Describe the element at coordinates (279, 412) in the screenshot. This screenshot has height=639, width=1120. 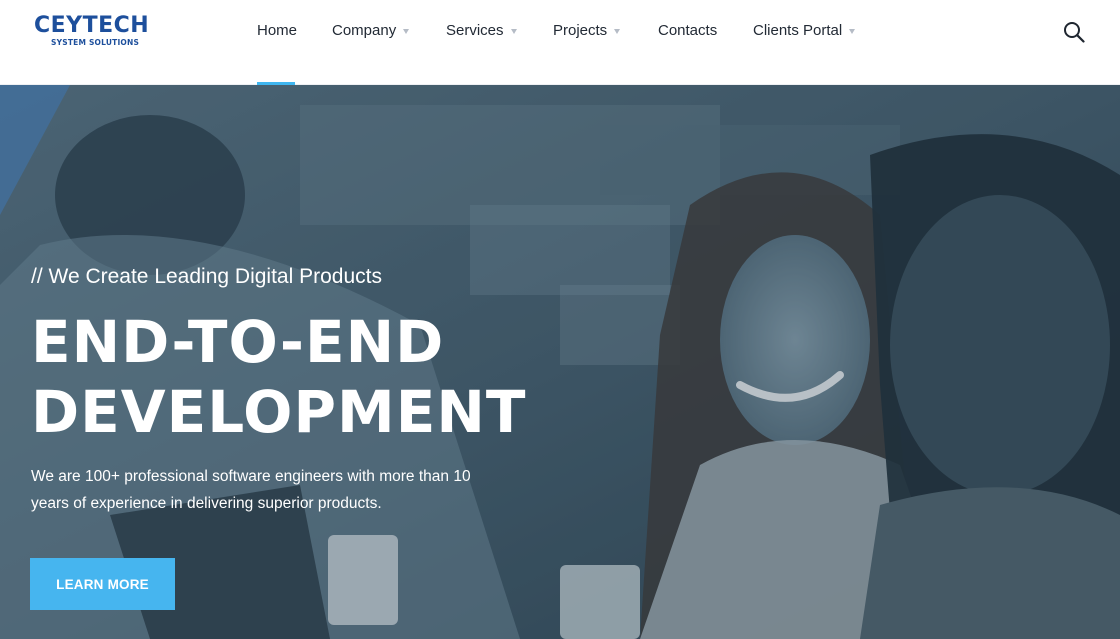
I see `hero-title-line-2: DEVELOPMENT` at that location.